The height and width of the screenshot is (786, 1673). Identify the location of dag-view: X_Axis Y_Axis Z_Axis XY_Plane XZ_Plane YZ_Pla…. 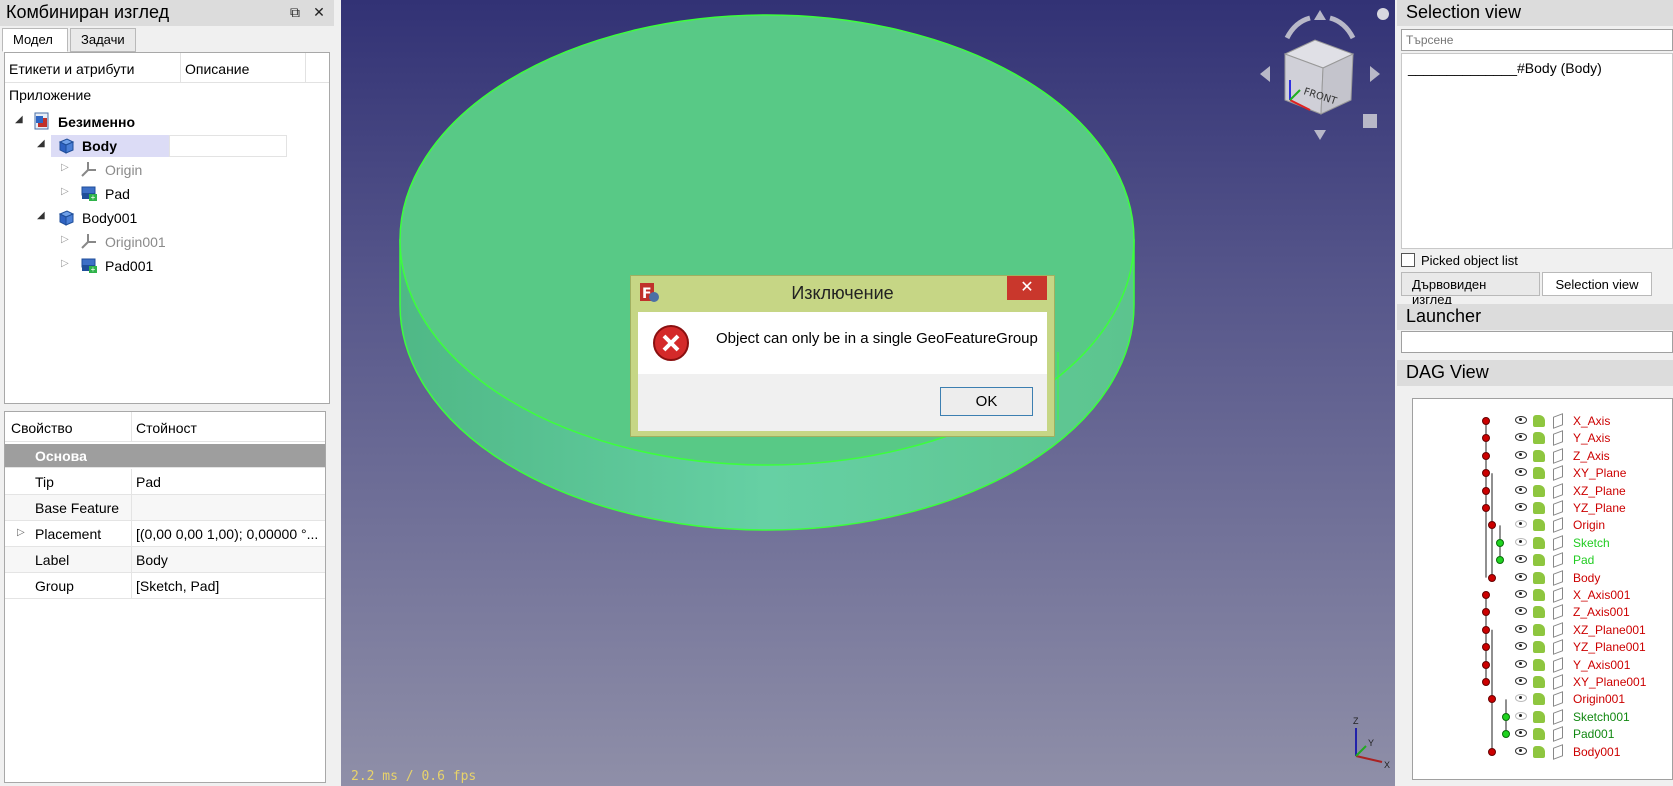
(1542, 589).